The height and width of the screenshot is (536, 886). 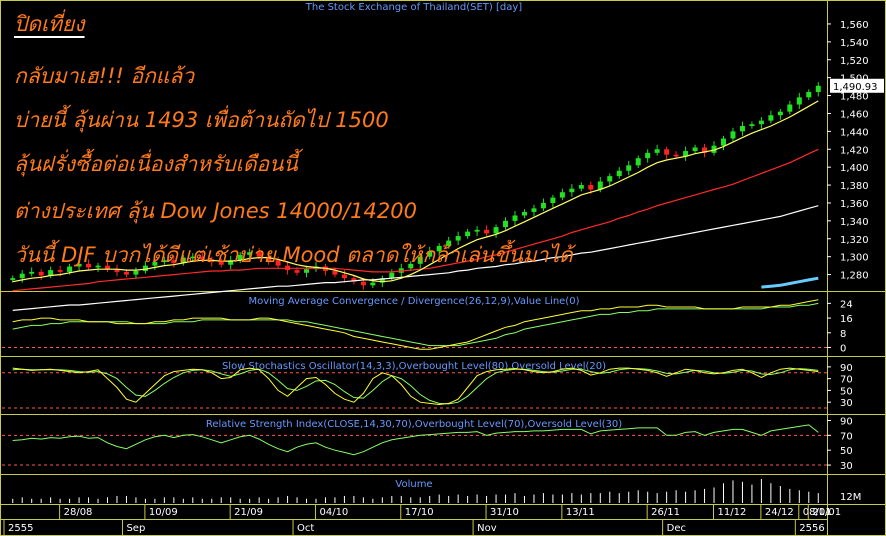 What do you see at coordinates (665, 512) in the screenshot?
I see `date-tick-label: 26/11` at bounding box center [665, 512].